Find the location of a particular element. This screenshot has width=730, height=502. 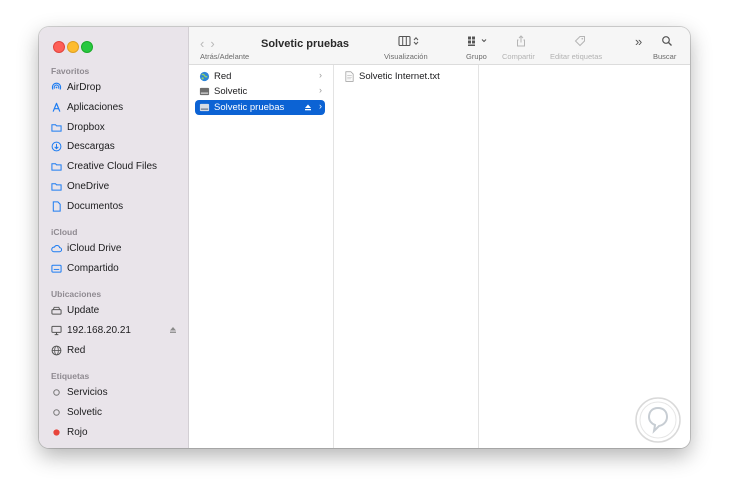

group-caption: Grupo is located at coordinates (476, 56).